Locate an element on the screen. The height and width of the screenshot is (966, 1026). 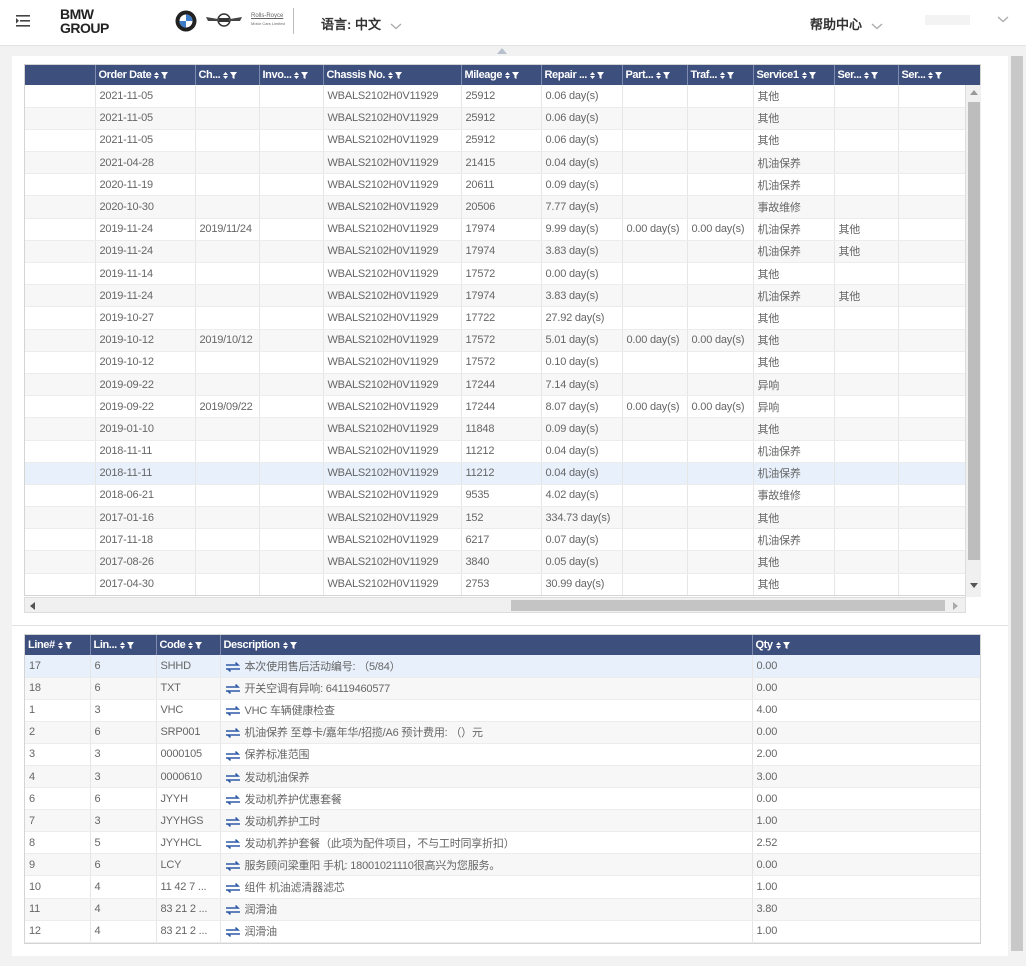
lines-grid-col-header: Code is located at coordinates (188, 645).